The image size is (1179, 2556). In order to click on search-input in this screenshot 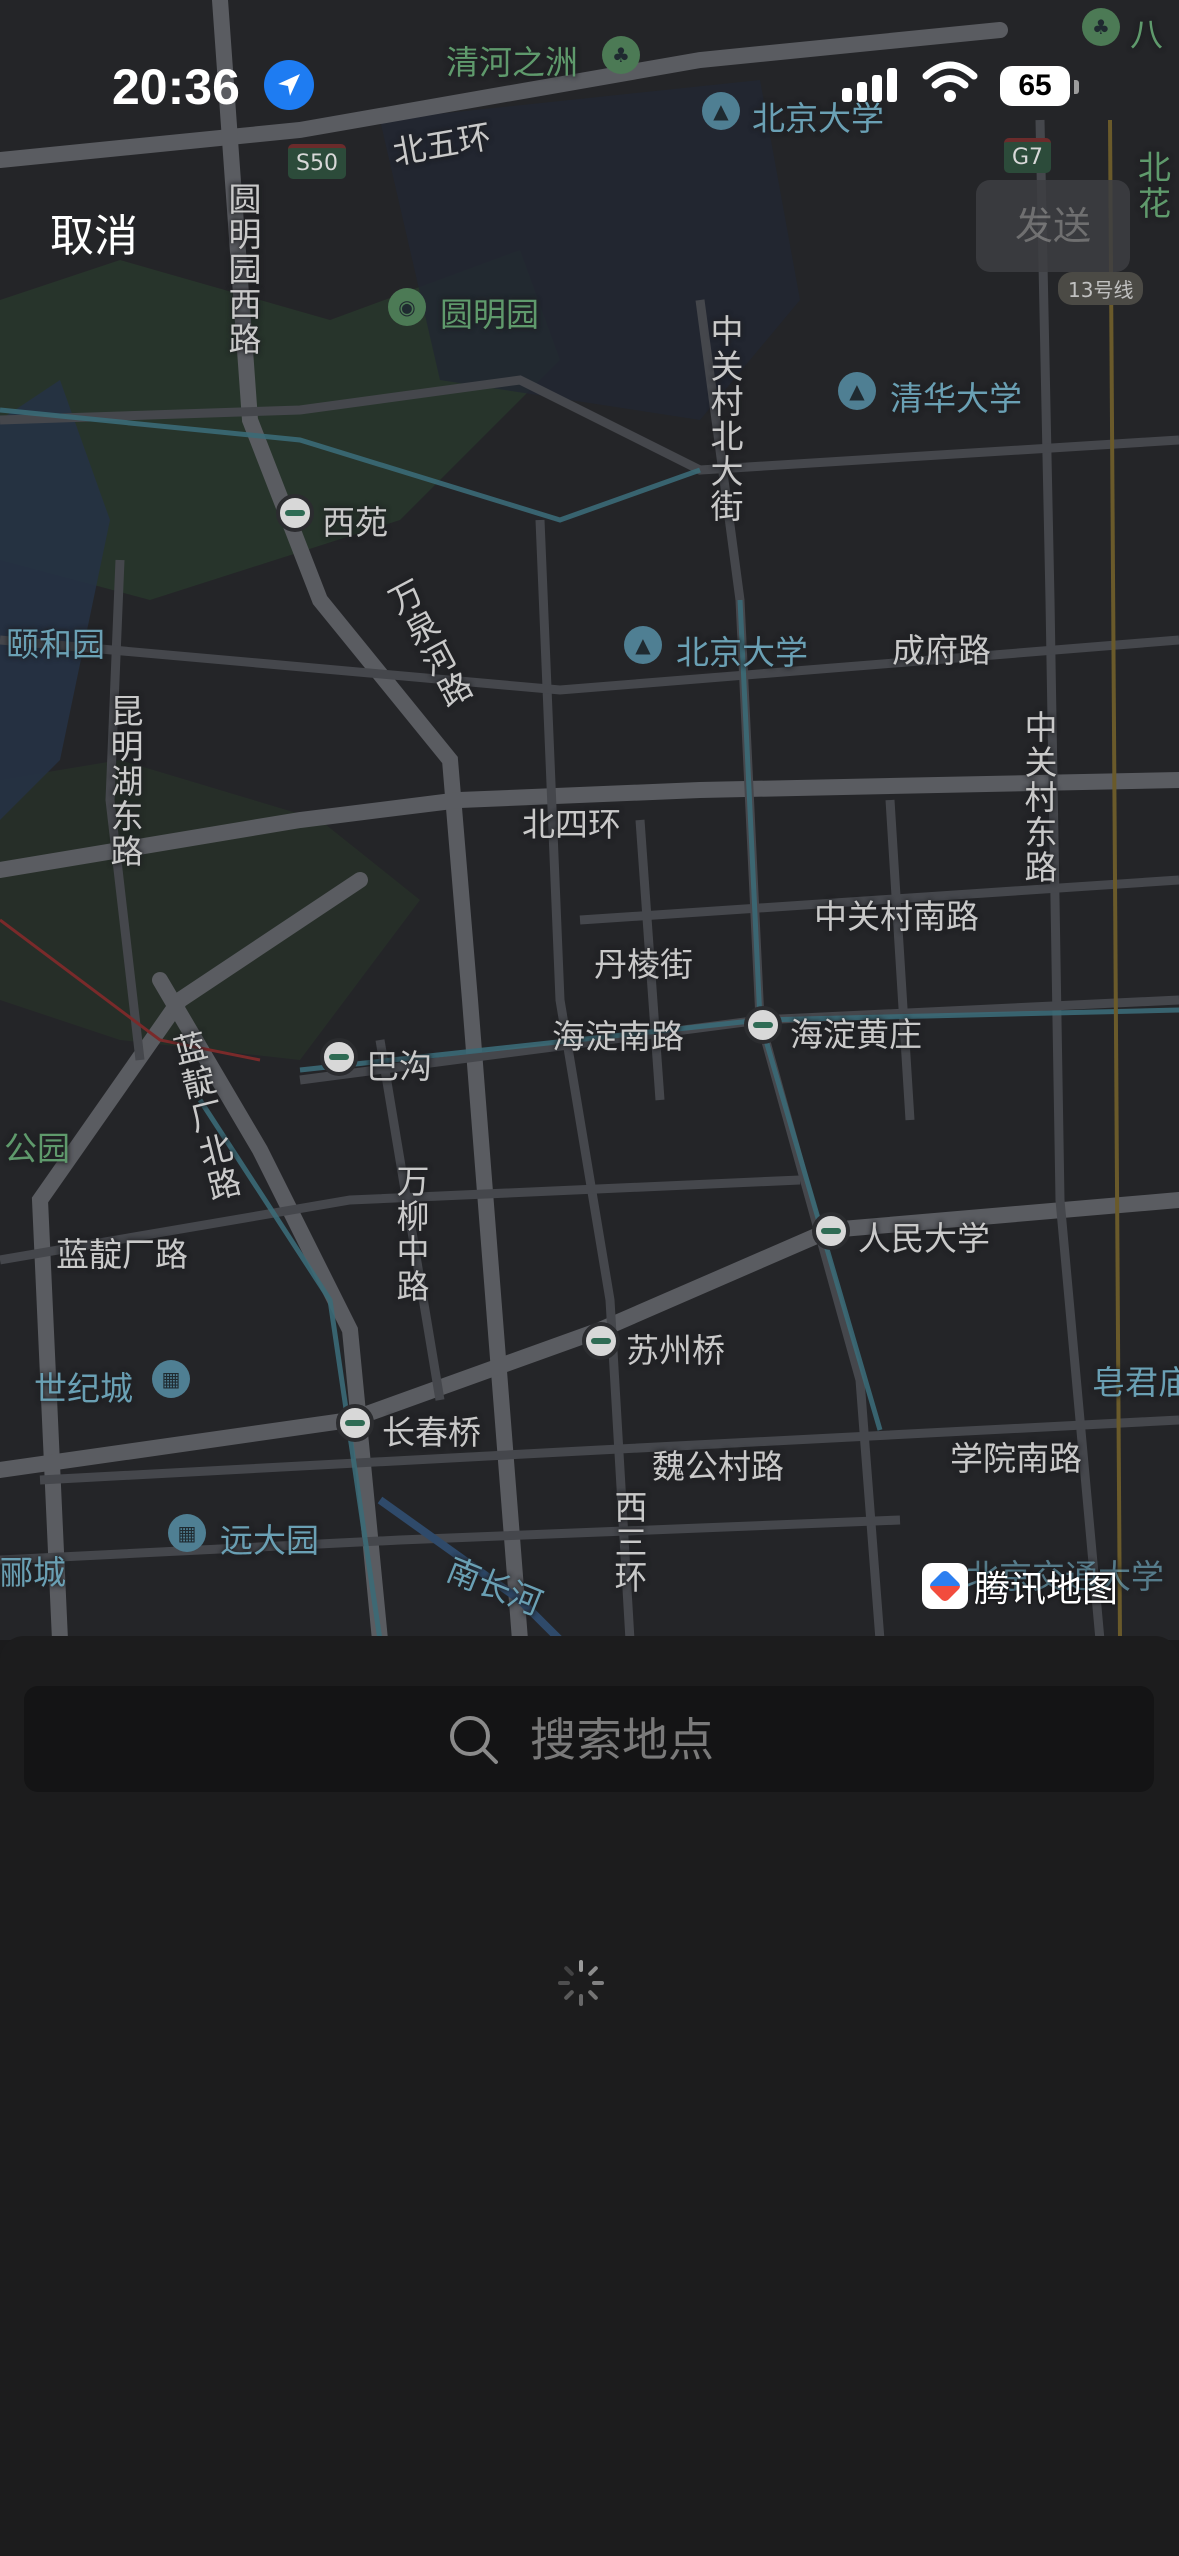, I will do `click(780, 1740)`.